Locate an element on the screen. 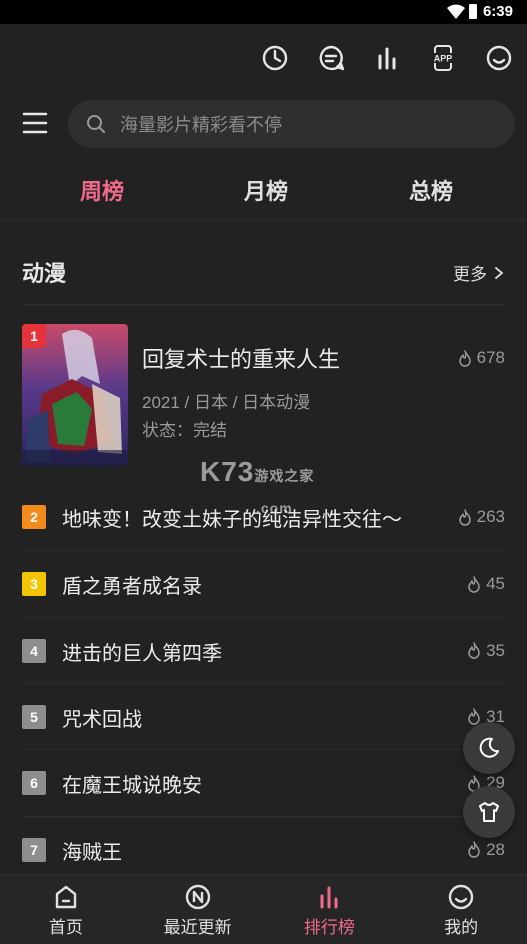 This screenshot has height=944, width=527. history-icon is located at coordinates (275, 58).